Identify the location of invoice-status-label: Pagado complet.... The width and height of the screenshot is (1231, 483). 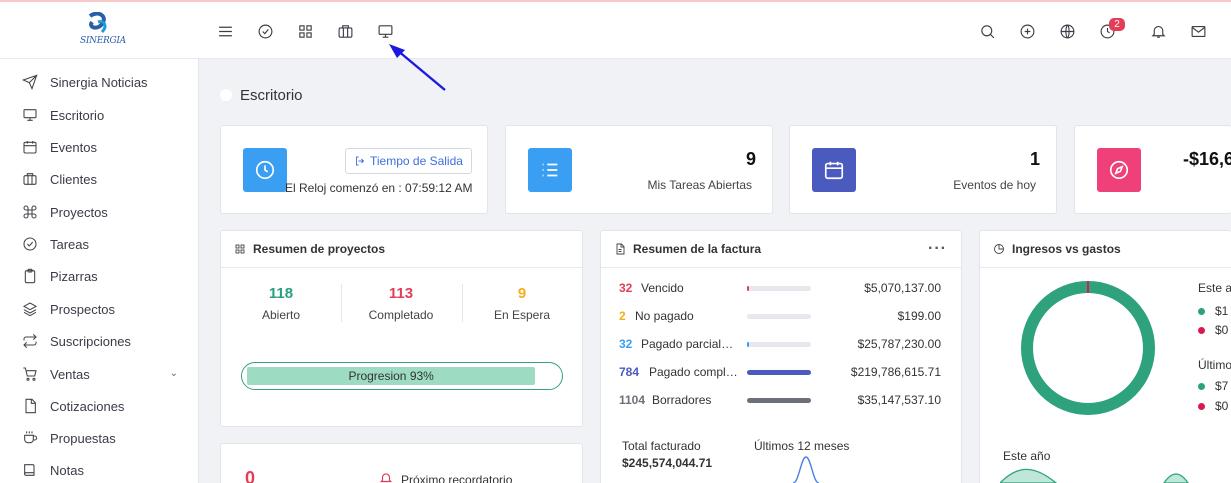
(696, 372).